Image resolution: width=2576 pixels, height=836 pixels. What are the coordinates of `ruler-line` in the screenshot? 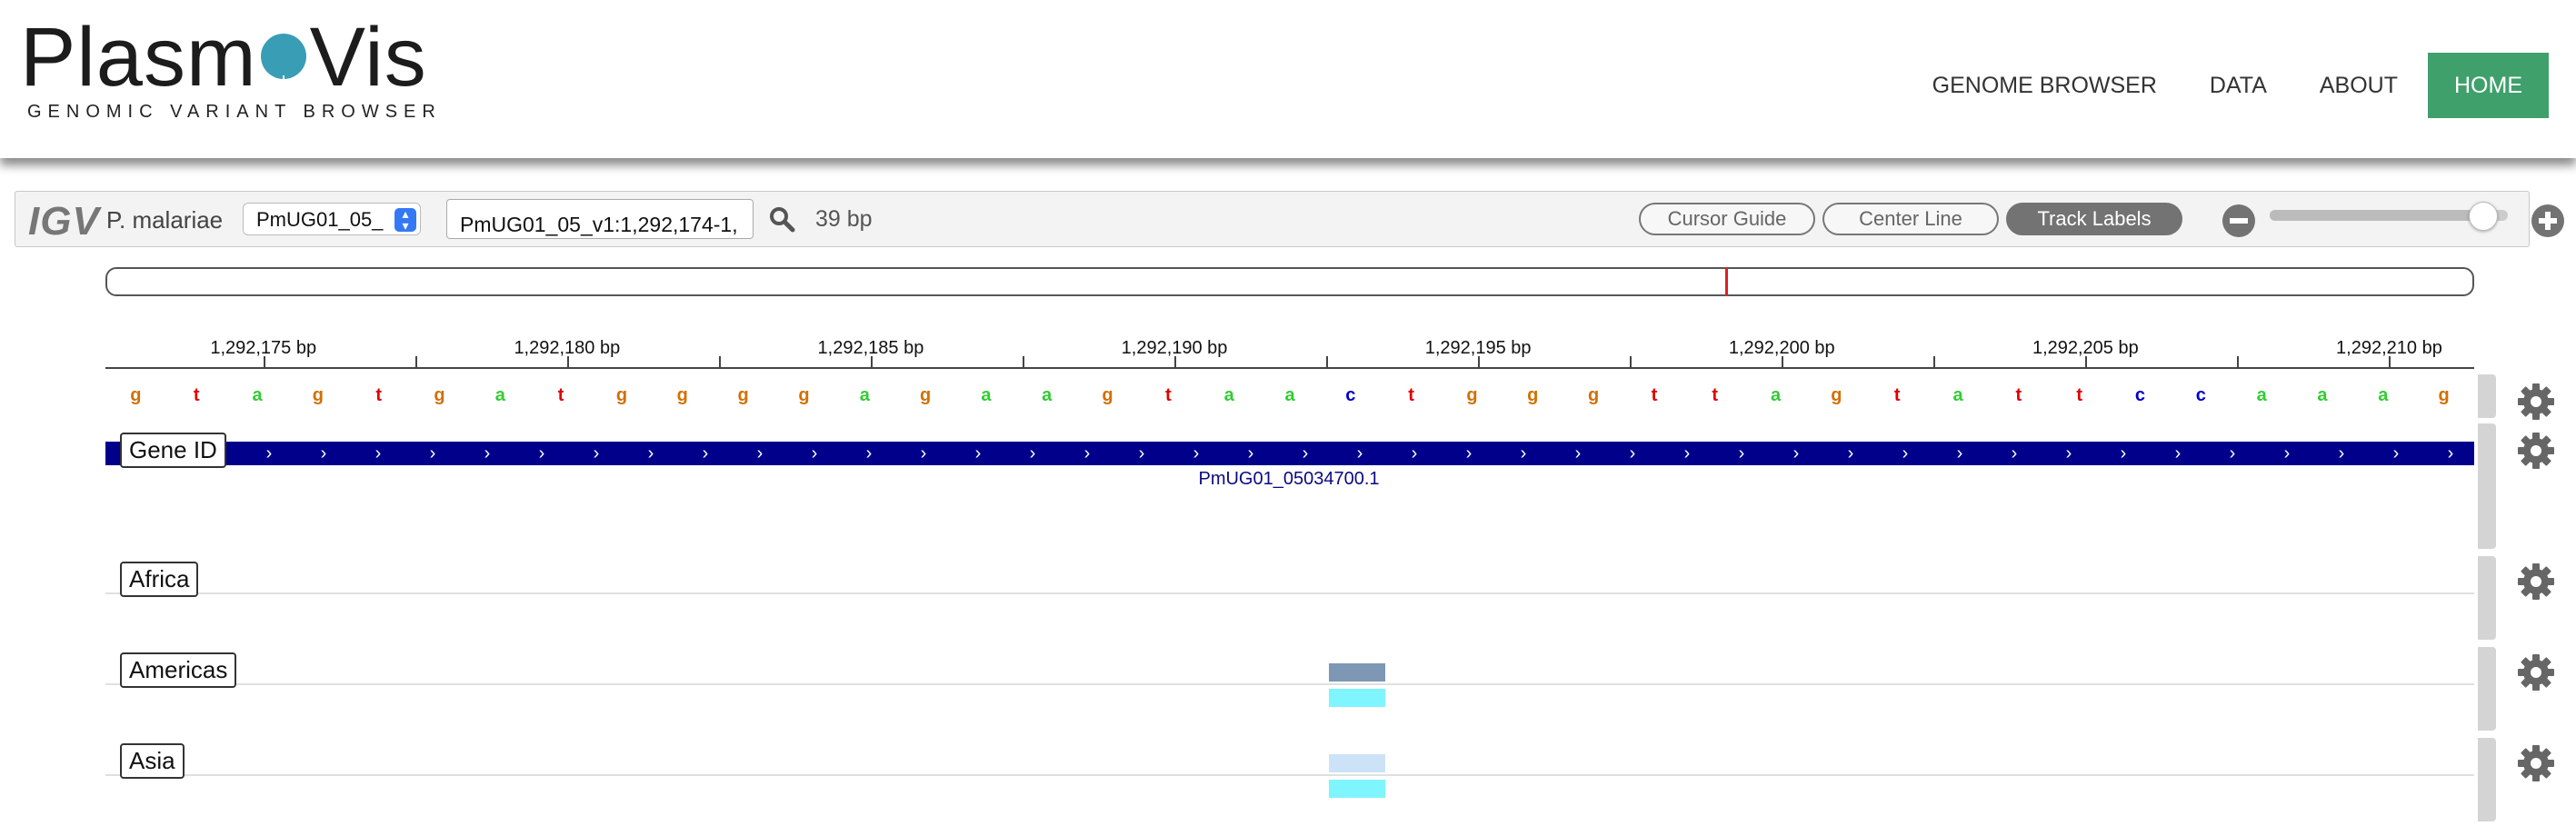 It's located at (1289, 368).